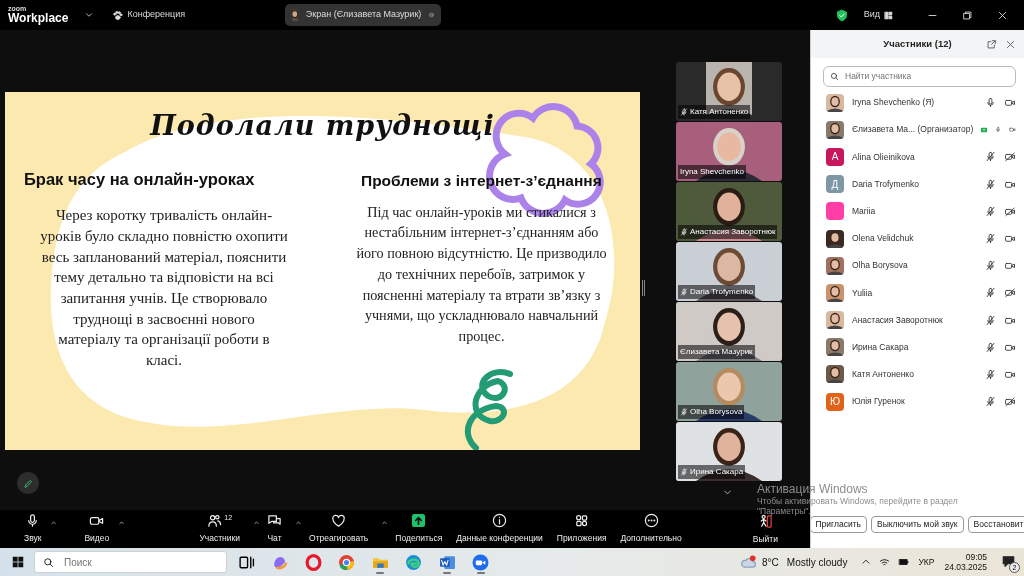  I want to click on search-field: Найти участника, so click(919, 76).